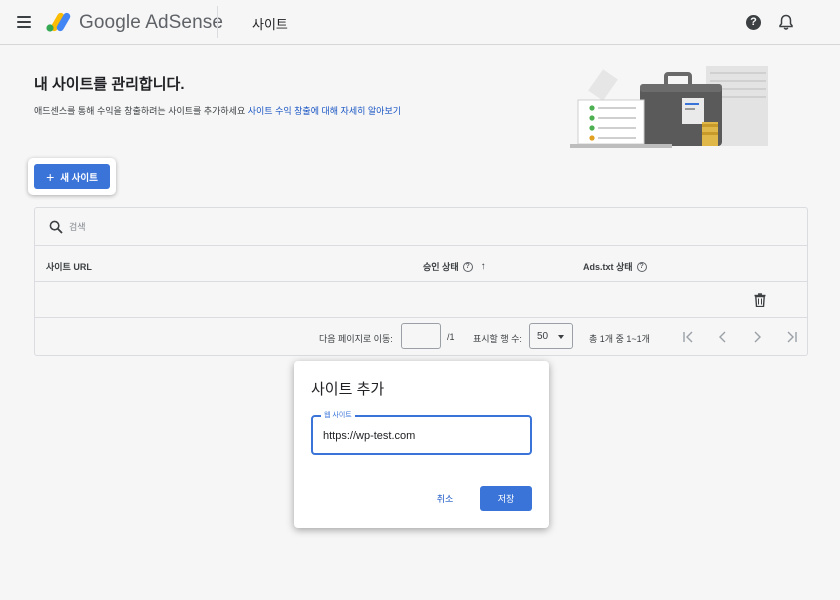 This screenshot has height=600, width=840. I want to click on add-site-dialog: 사이트 추가 웹 사이트 취소 저장, so click(421, 444).